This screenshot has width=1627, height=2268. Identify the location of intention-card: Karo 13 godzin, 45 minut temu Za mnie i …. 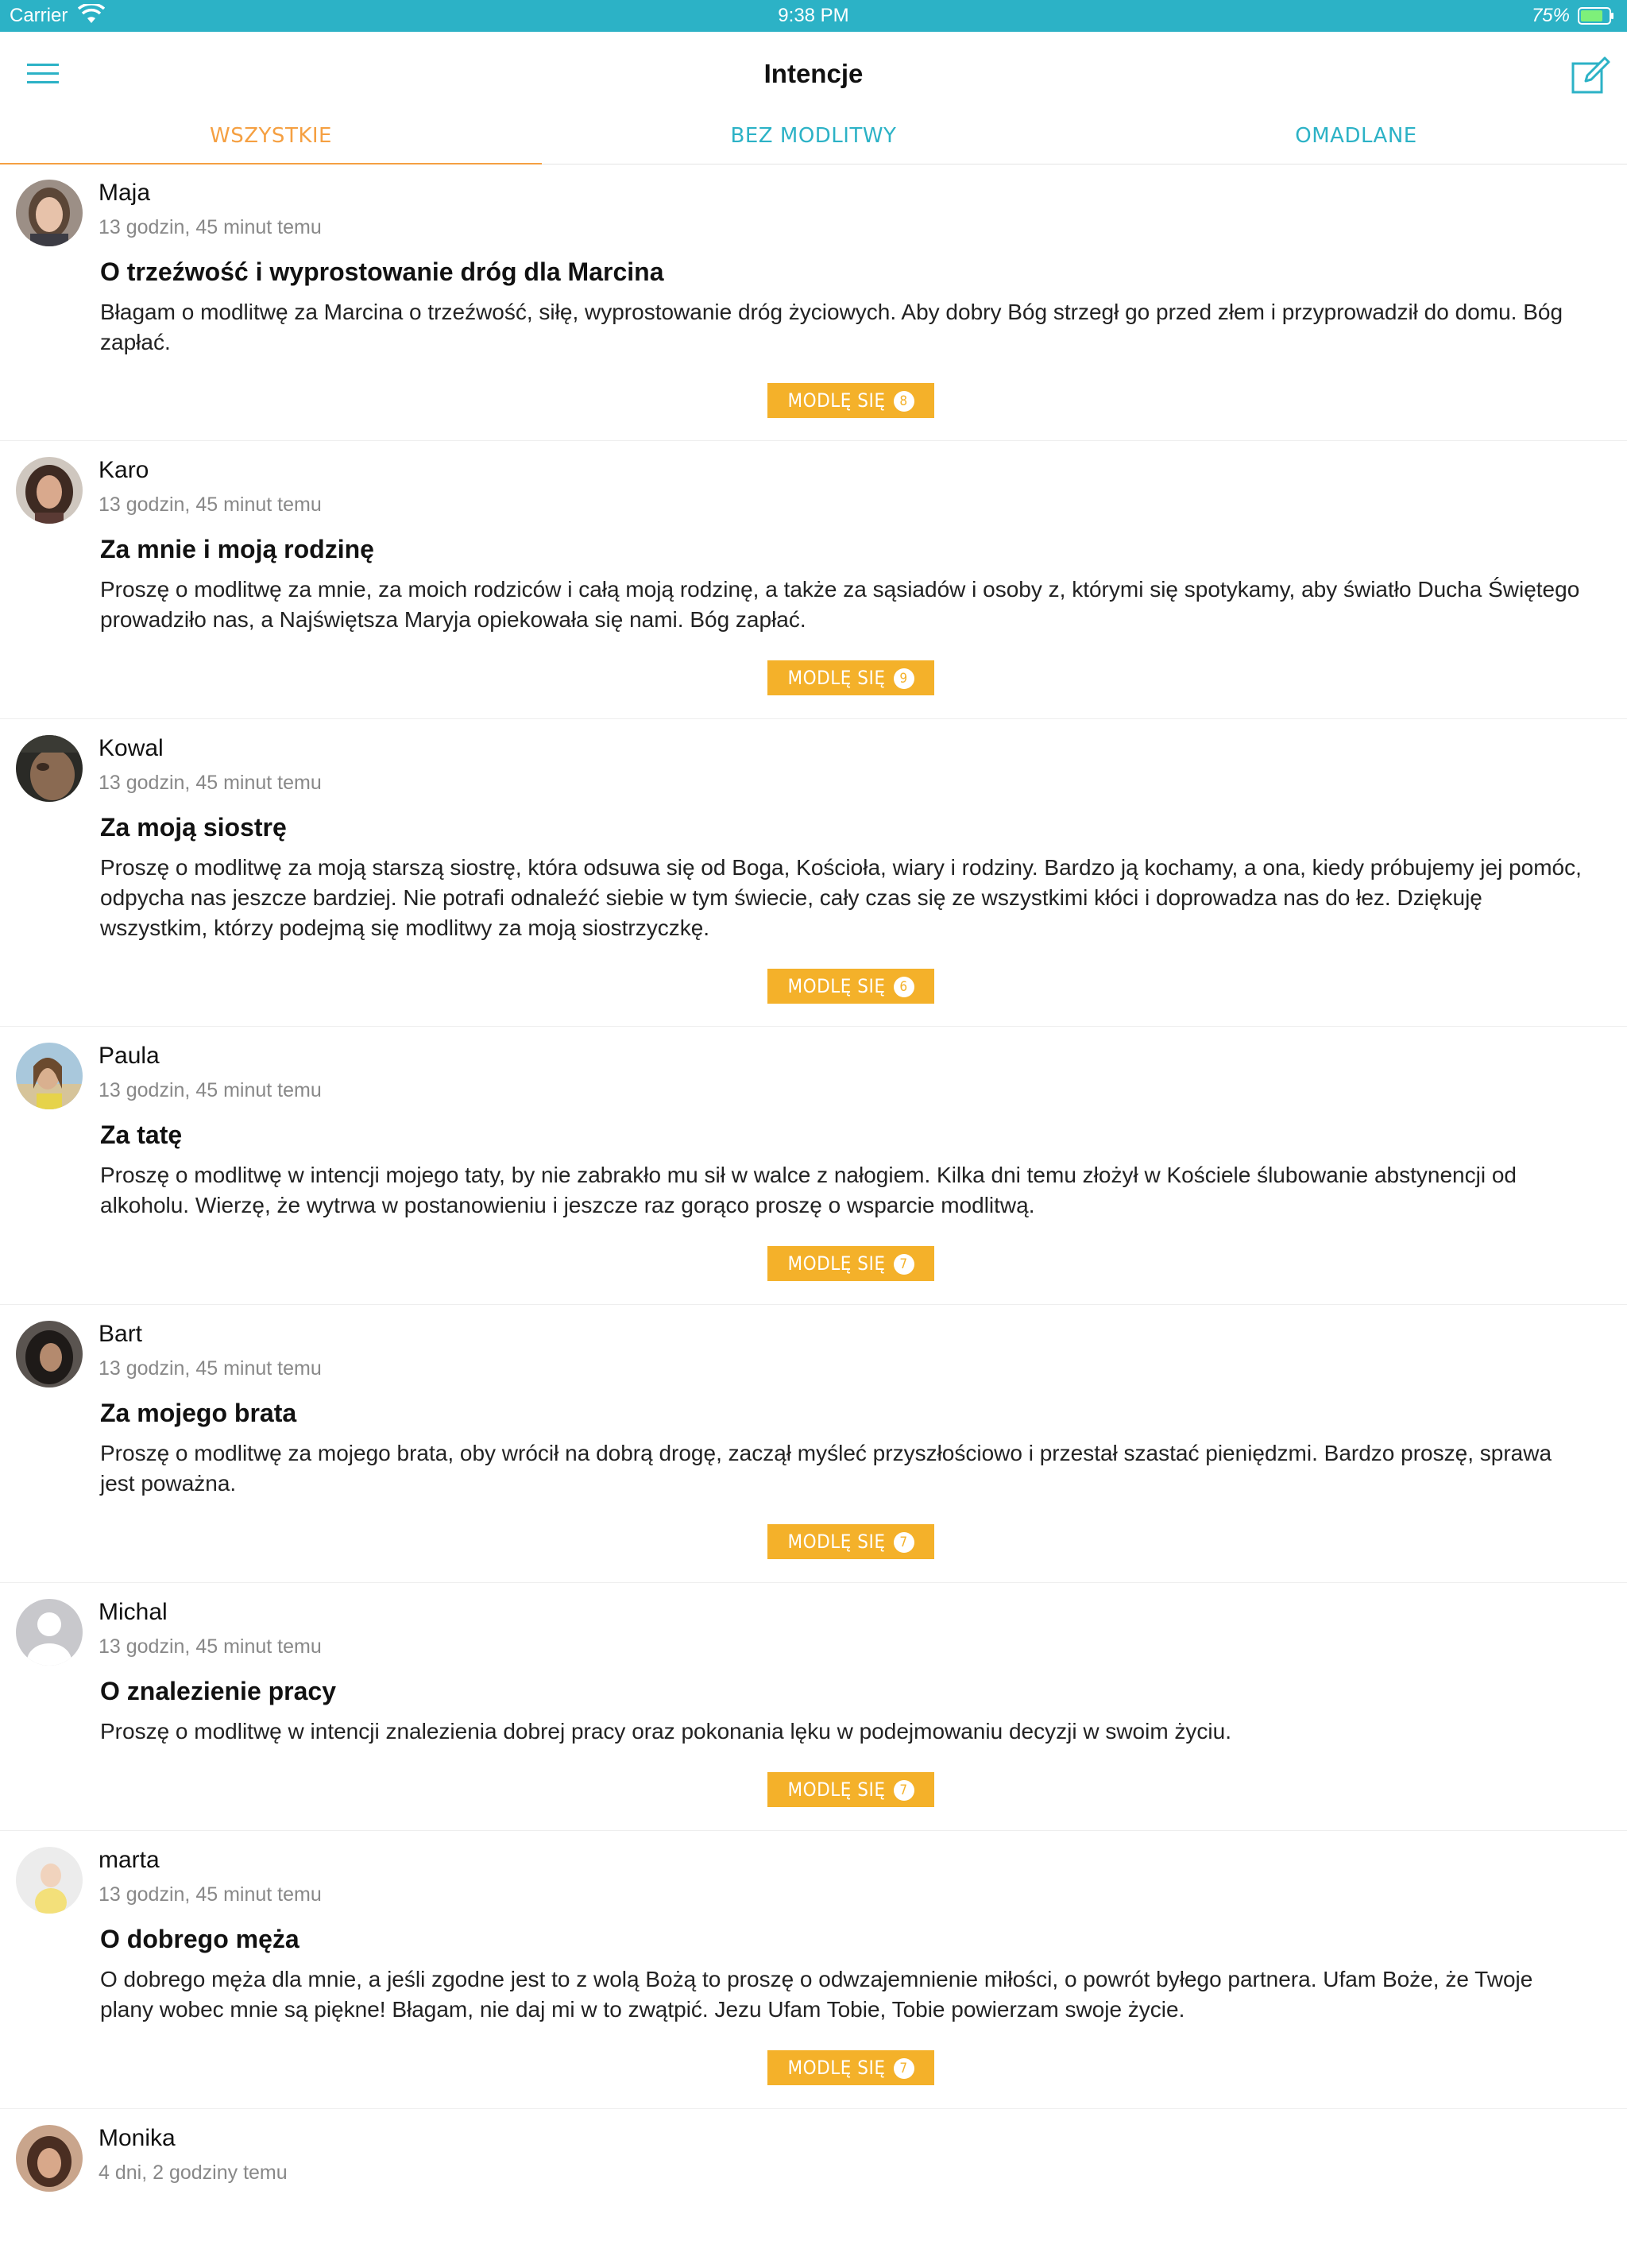
(813, 580).